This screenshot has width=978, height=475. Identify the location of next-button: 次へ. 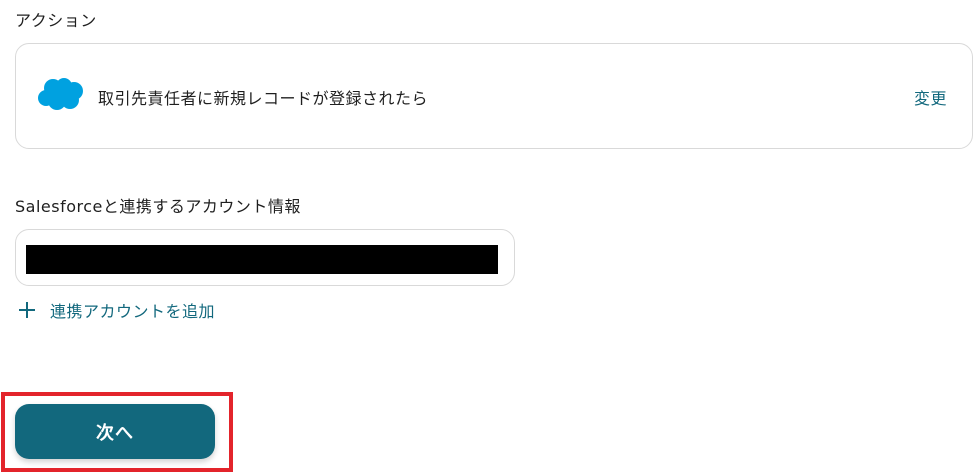
(115, 431).